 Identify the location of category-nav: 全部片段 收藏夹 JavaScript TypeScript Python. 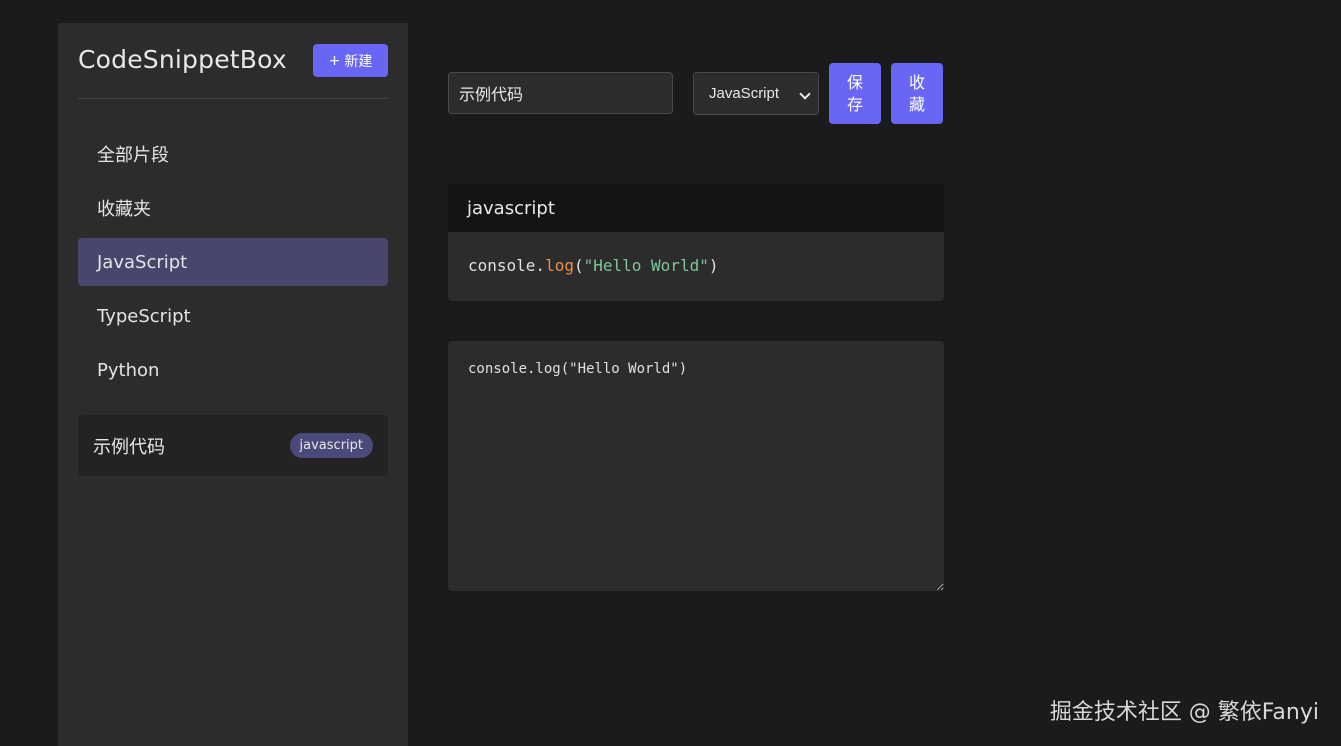
(233, 265).